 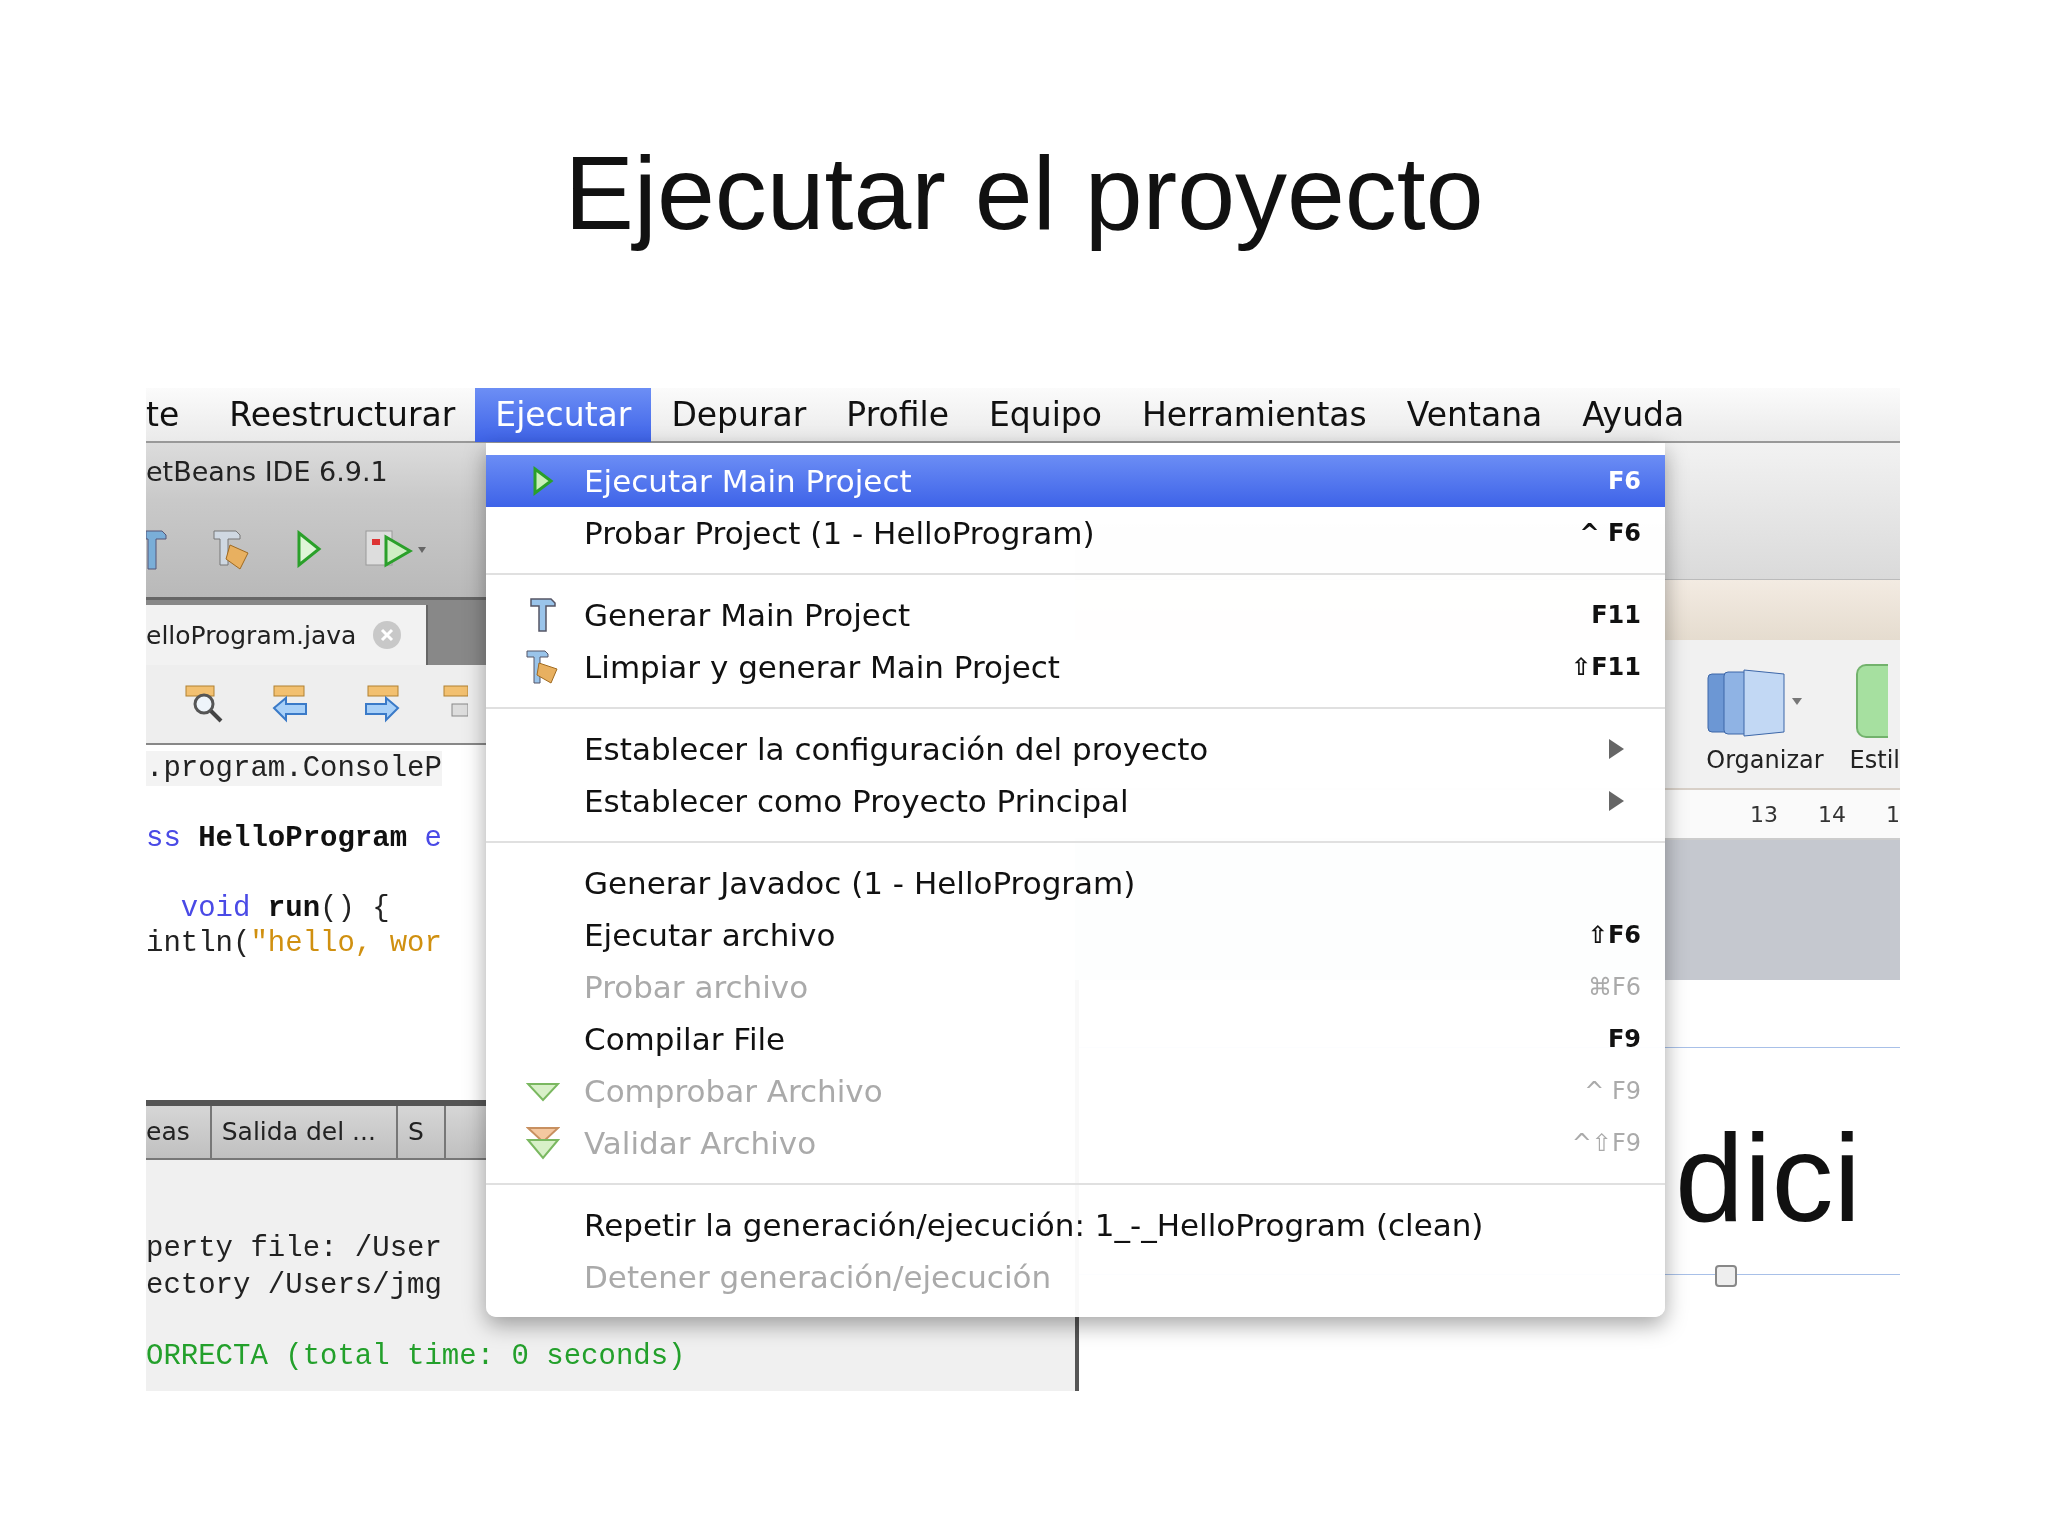 What do you see at coordinates (294, 838) in the screenshot?
I see `code-line: ss HelloProgram e` at bounding box center [294, 838].